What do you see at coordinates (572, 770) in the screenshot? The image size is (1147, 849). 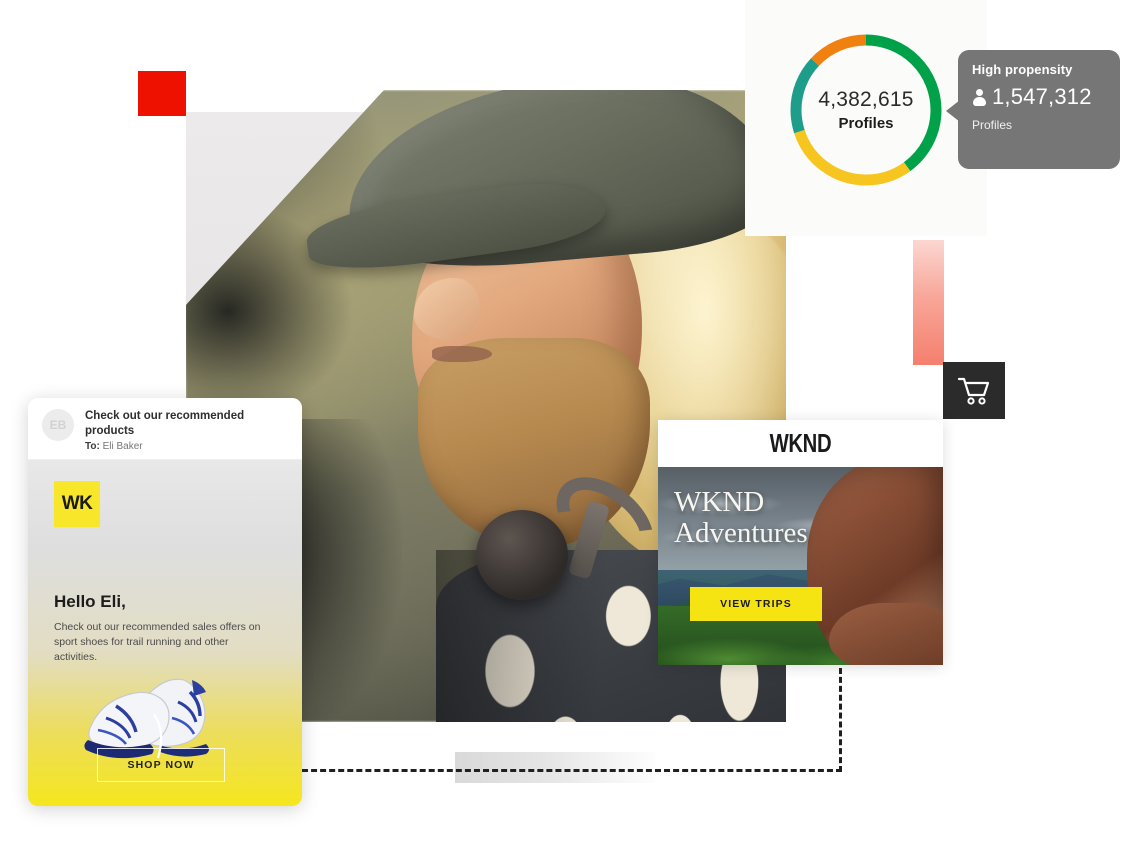 I see `dashed-connector-horizontal` at bounding box center [572, 770].